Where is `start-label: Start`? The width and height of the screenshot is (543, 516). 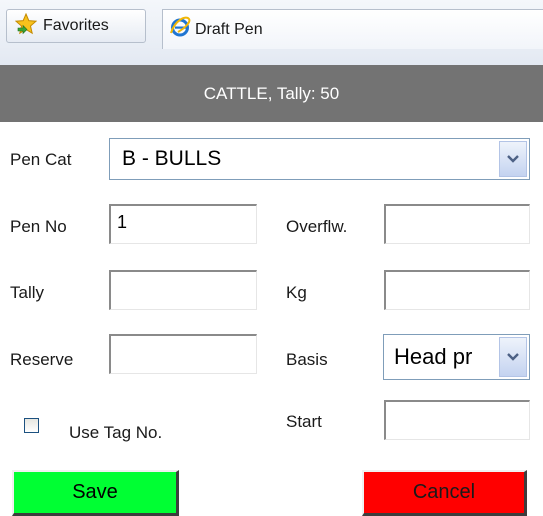 start-label: Start is located at coordinates (304, 421).